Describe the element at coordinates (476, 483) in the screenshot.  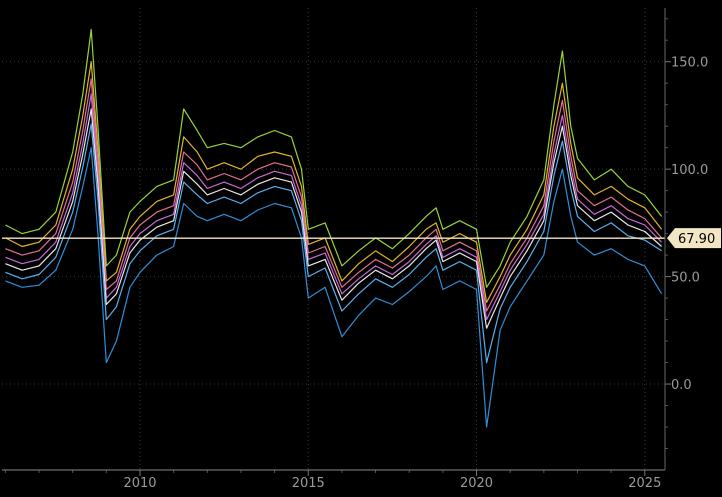
I see `x-tick-label: 2020` at that location.